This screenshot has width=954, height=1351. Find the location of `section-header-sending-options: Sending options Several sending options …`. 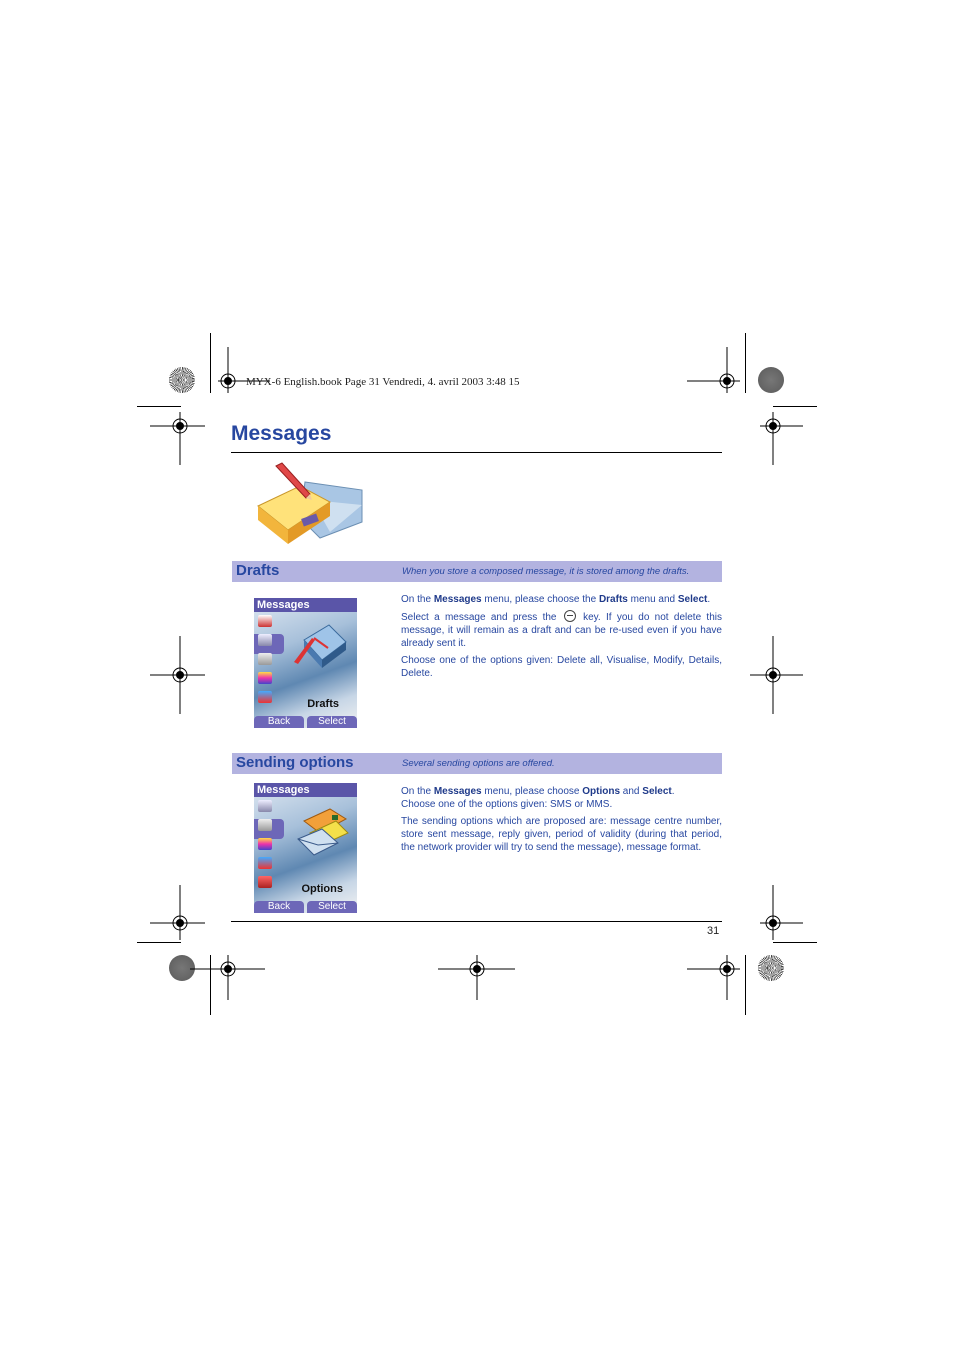

section-header-sending-options: Sending options Several sending options … is located at coordinates (477, 763).